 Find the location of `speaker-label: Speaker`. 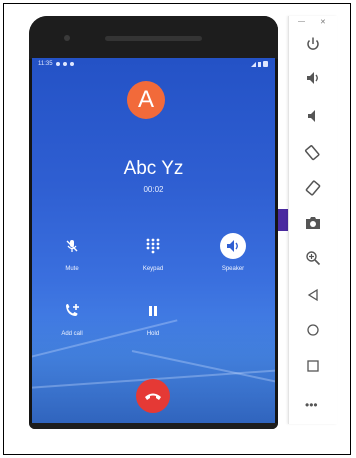

speaker-label: Speaker is located at coordinates (233, 269).